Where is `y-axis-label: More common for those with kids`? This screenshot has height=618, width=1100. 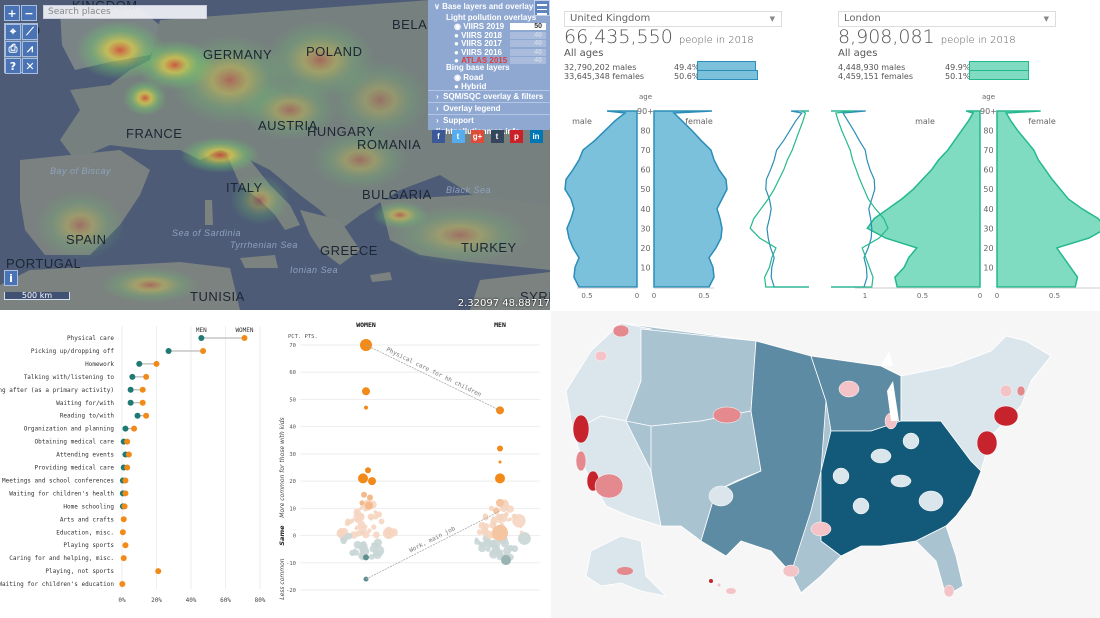 y-axis-label: More common for those with kids is located at coordinates (282, 467).